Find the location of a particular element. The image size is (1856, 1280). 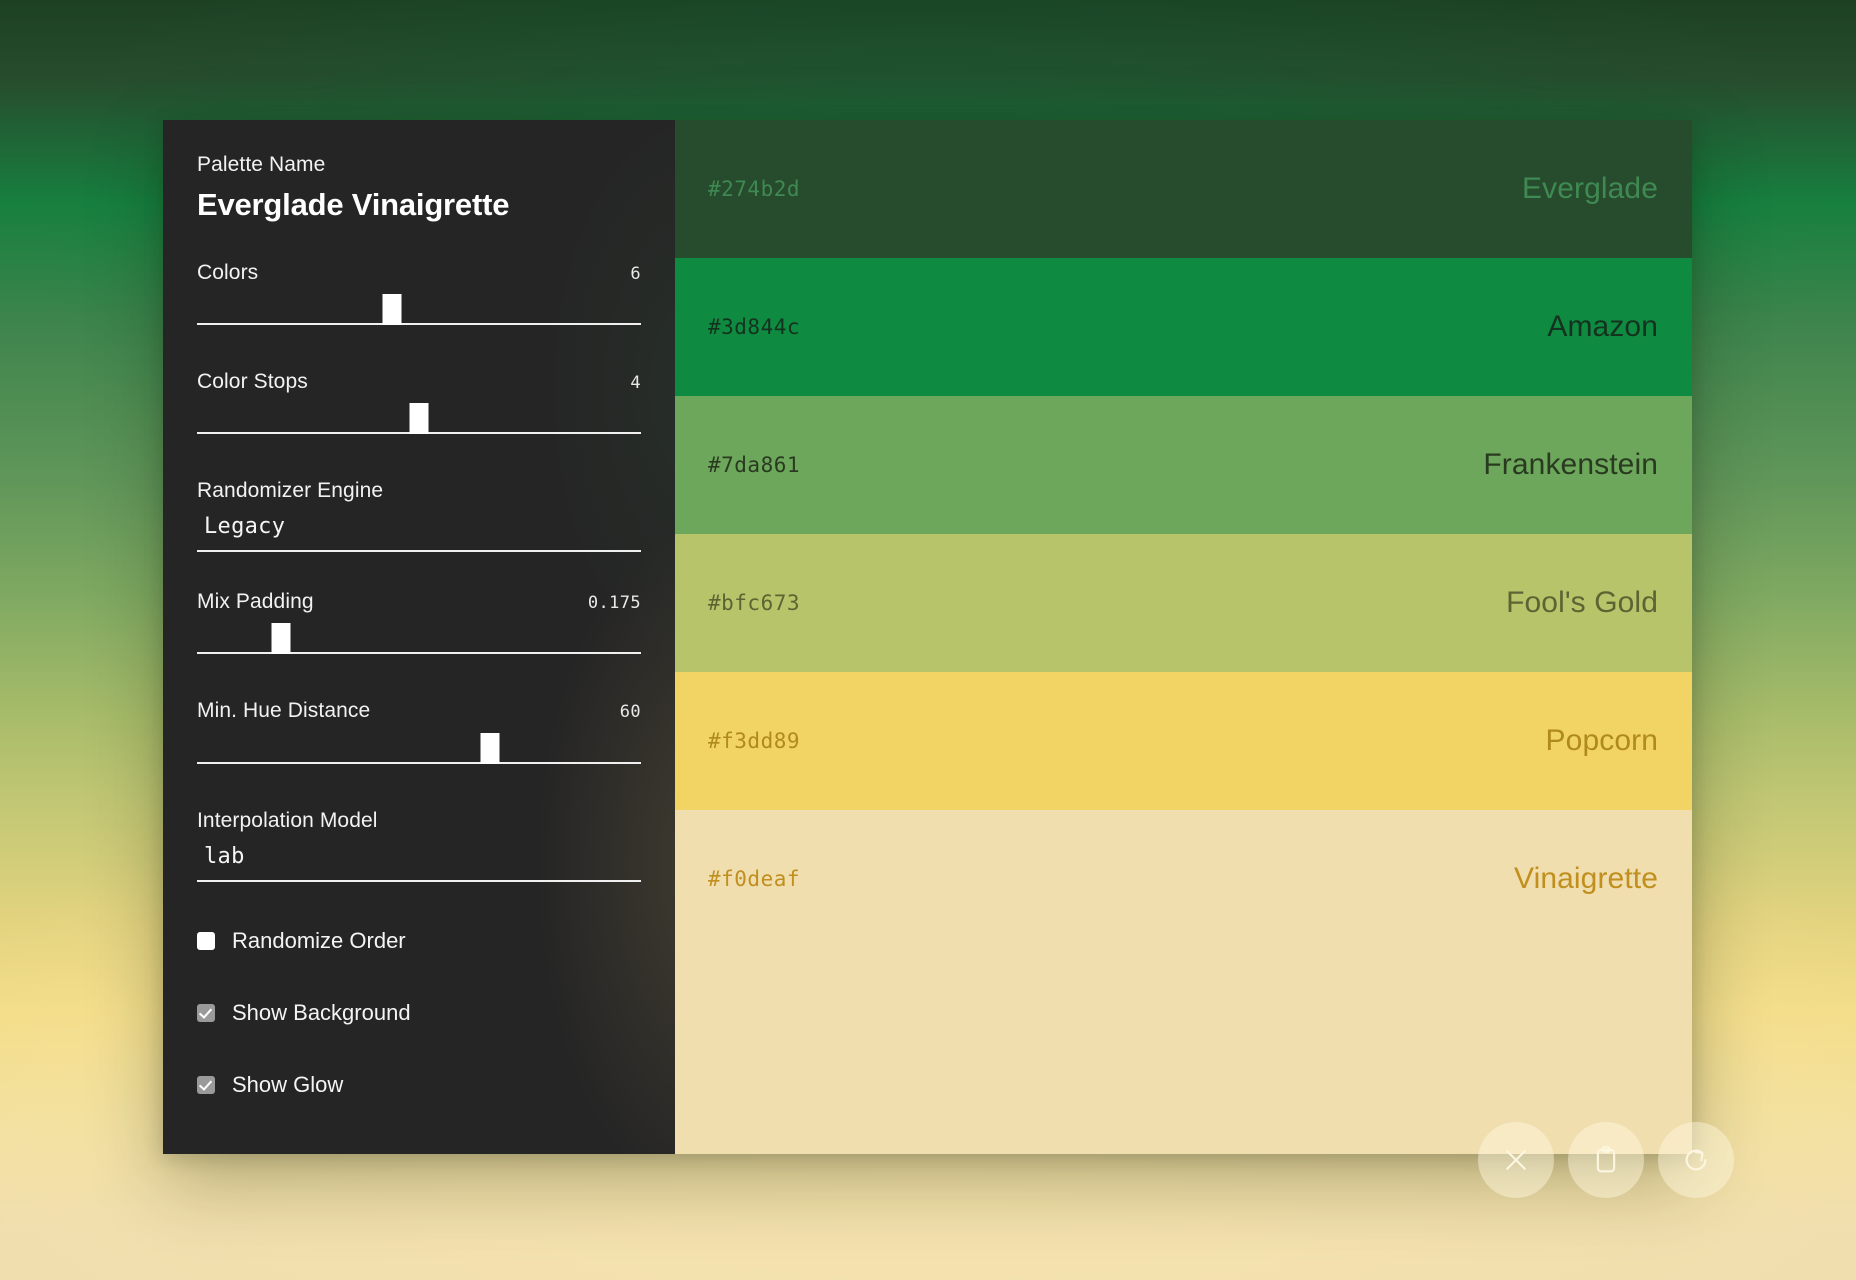

checkbox-show-glow-box is located at coordinates (206, 1084).